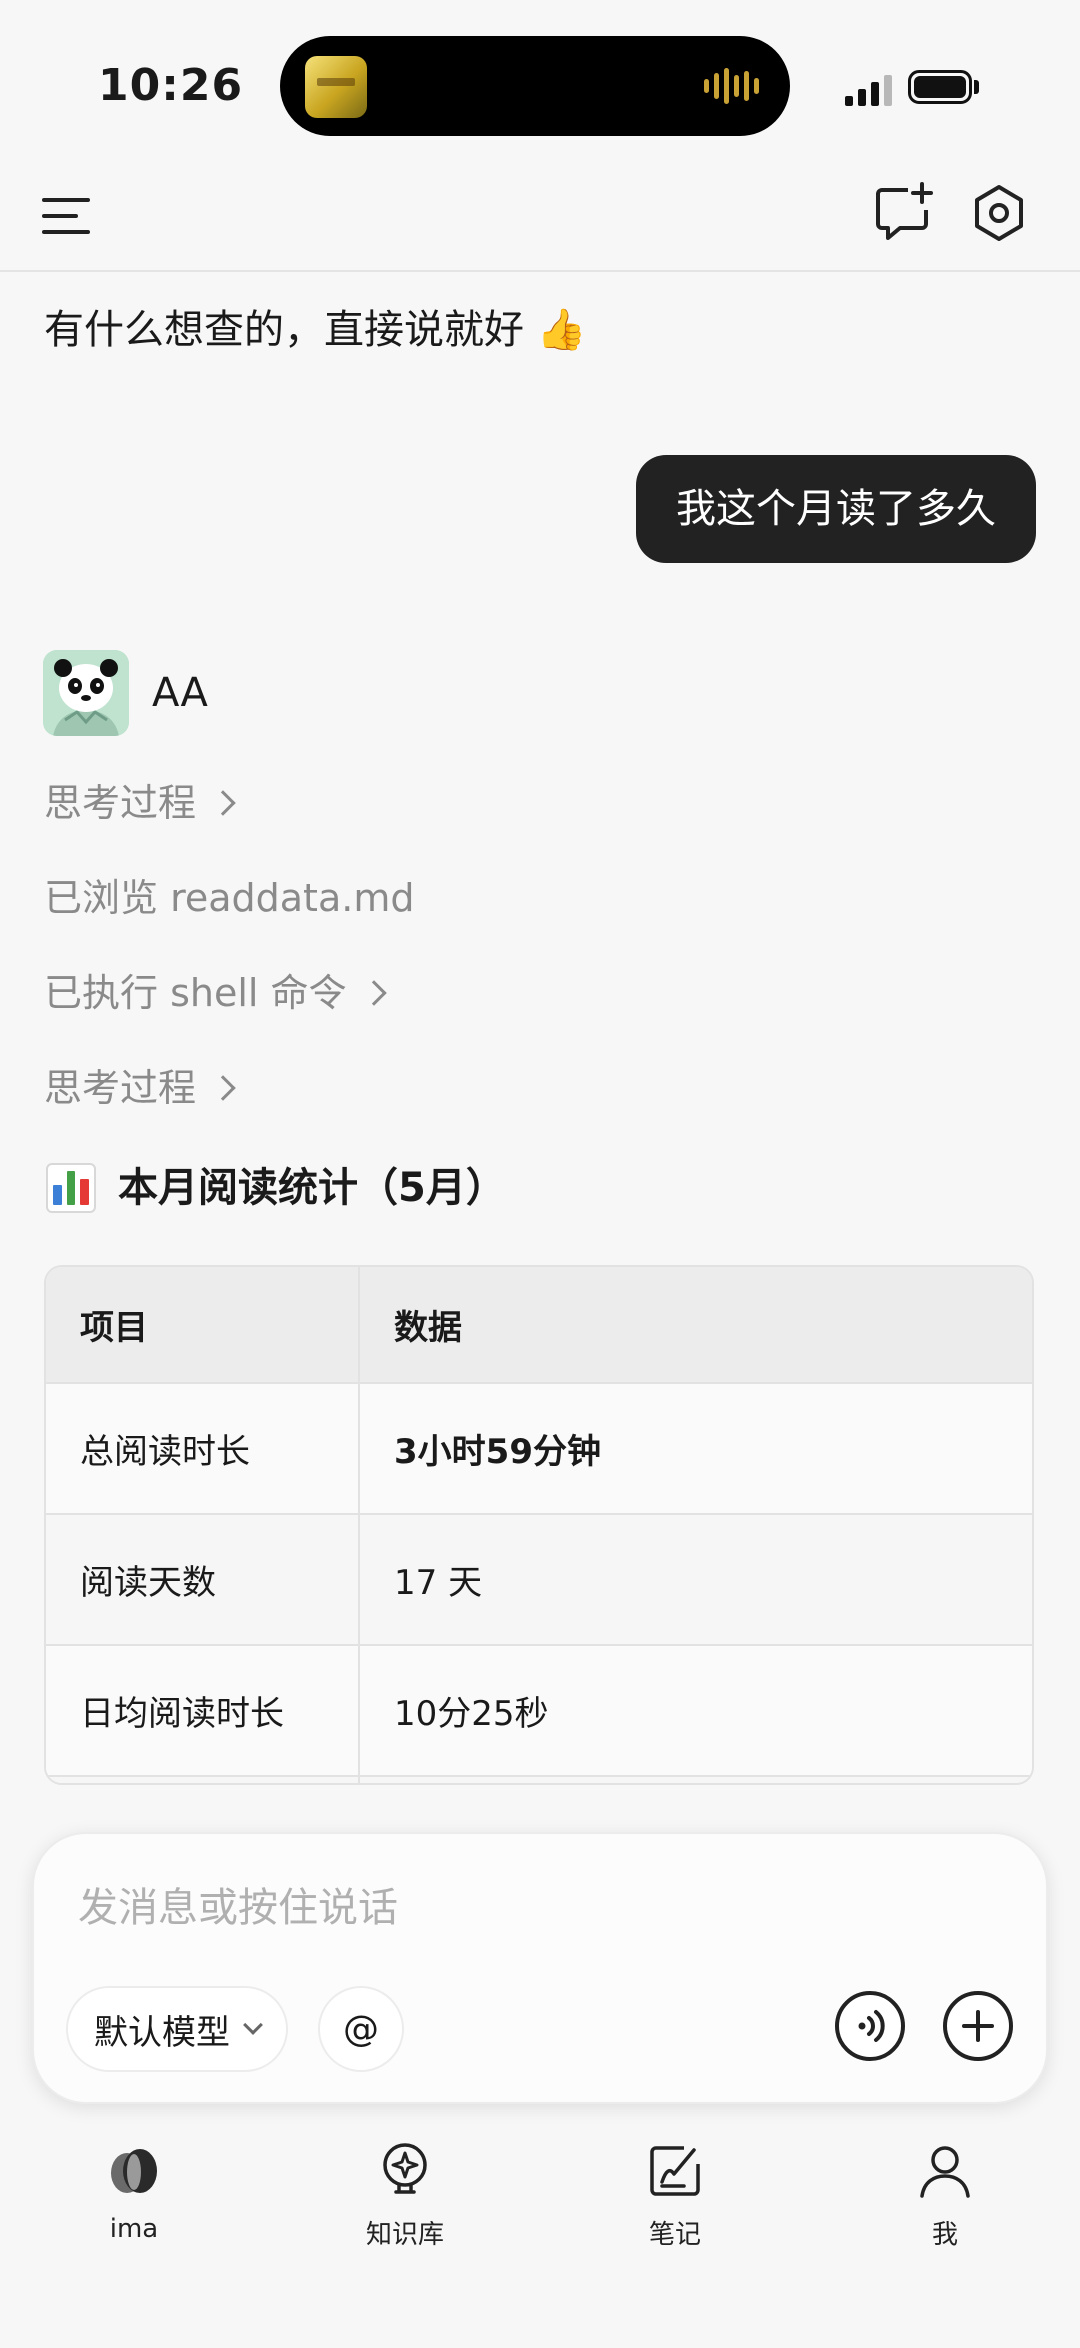 The height and width of the screenshot is (2348, 1080). I want to click on status-bar: 10:26, so click(540, 80).